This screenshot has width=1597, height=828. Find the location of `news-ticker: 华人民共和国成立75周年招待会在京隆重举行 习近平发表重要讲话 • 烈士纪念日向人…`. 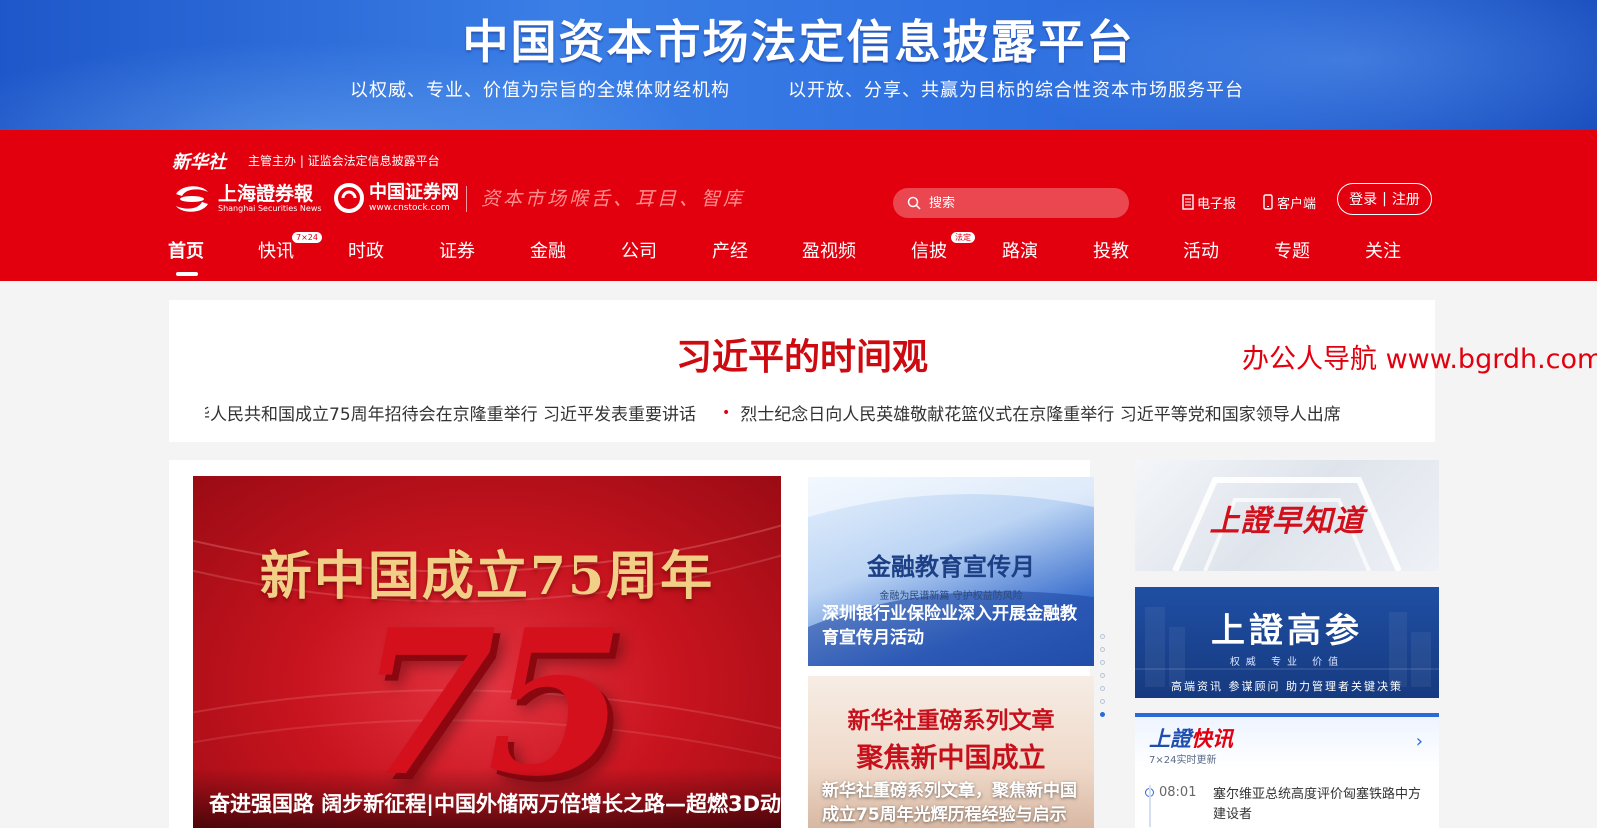

news-ticker: 华人民共和国成立75周年招待会在京隆重举行 习近平发表重要讲话 • 烈士纪念日向人… is located at coordinates (801, 414).